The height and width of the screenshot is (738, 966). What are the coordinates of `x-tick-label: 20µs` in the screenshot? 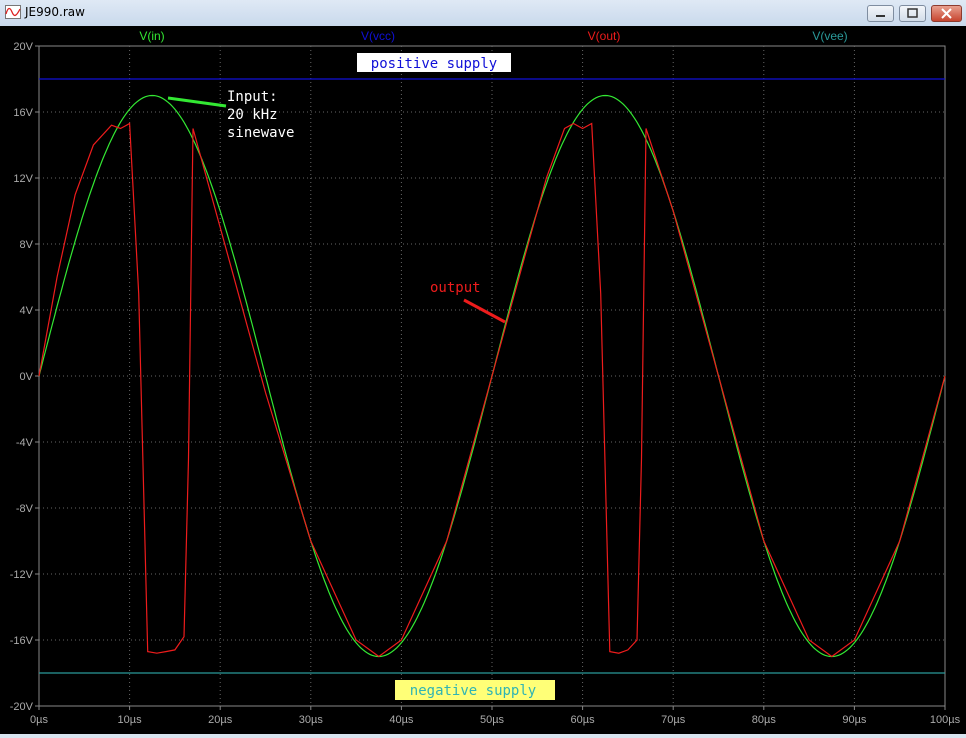 It's located at (220, 720).